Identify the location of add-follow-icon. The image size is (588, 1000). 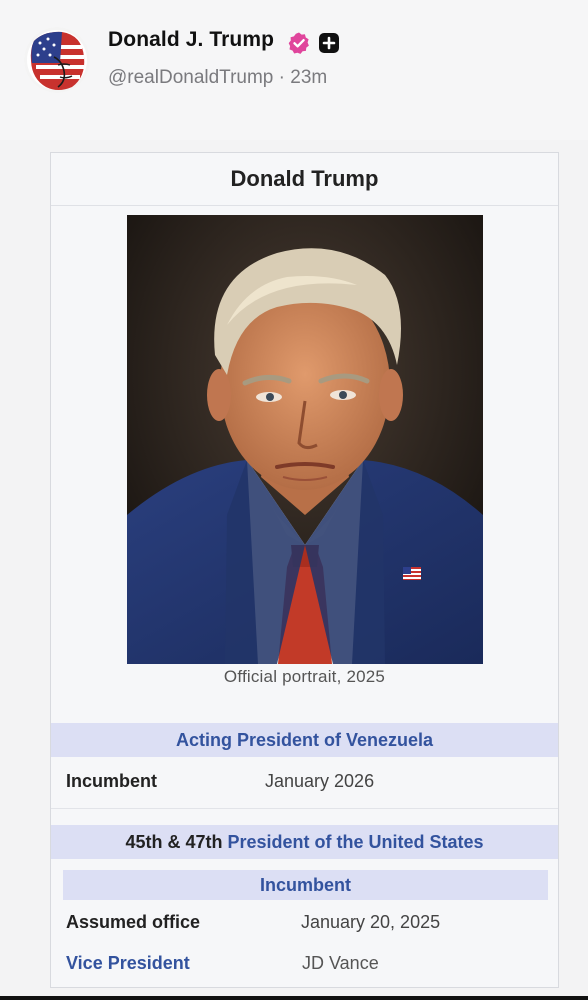
(329, 43).